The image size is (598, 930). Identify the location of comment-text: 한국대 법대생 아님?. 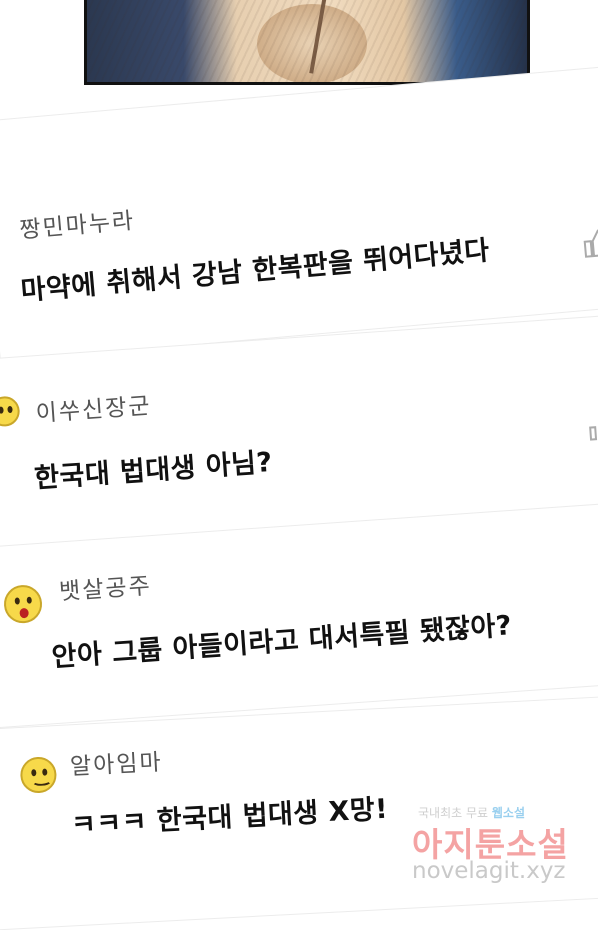
(153, 470).